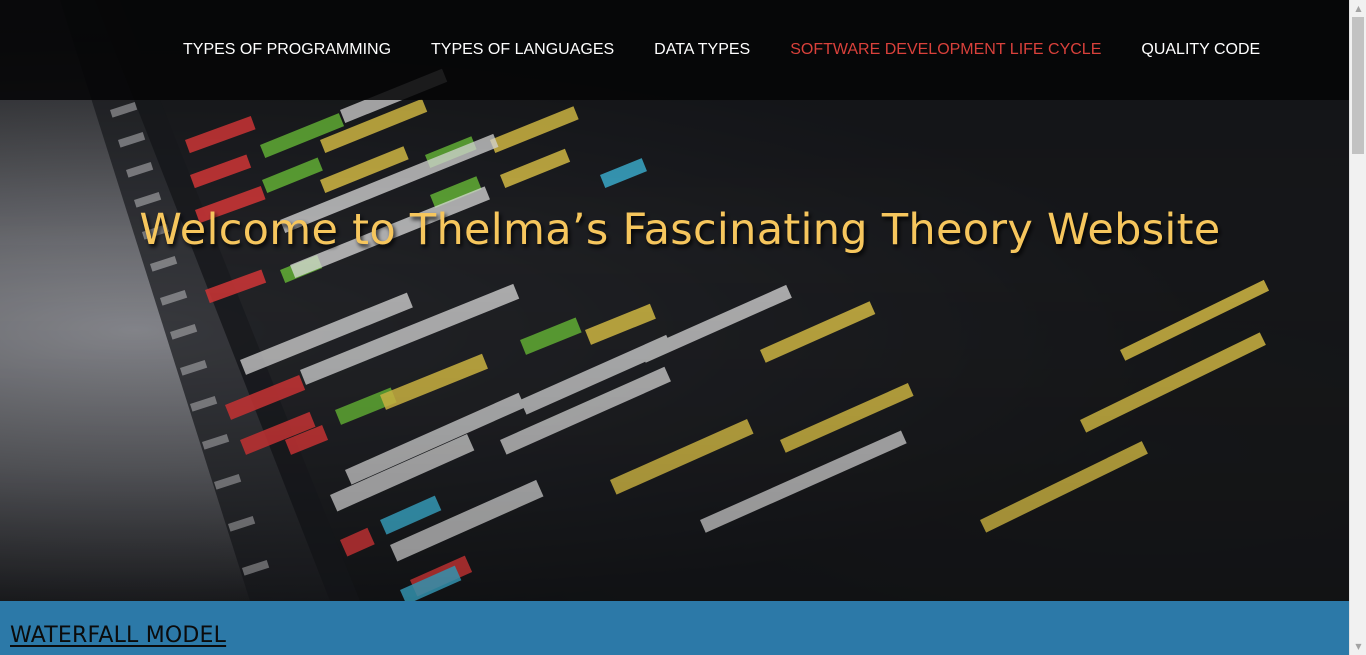 Image resolution: width=1366 pixels, height=655 pixels. I want to click on scroll-down-arrow-icon: ▼, so click(1358, 646).